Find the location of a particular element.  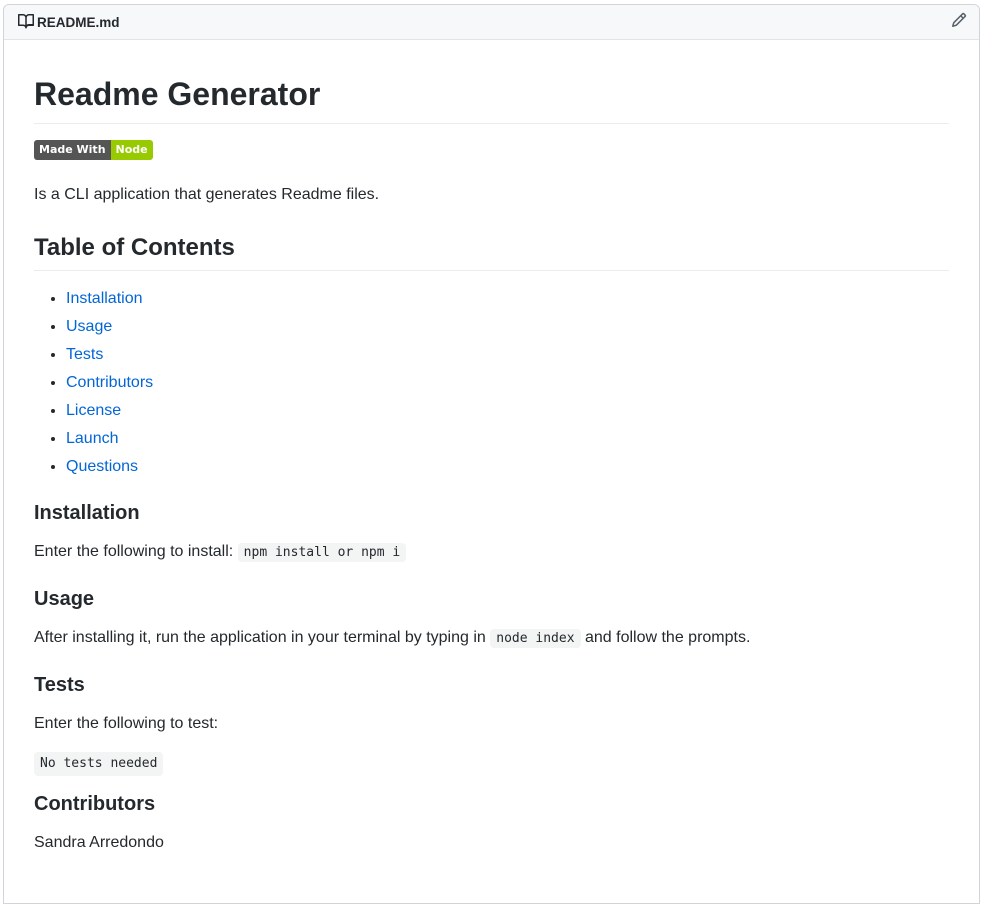

file-header: README.md is located at coordinates (491, 22).